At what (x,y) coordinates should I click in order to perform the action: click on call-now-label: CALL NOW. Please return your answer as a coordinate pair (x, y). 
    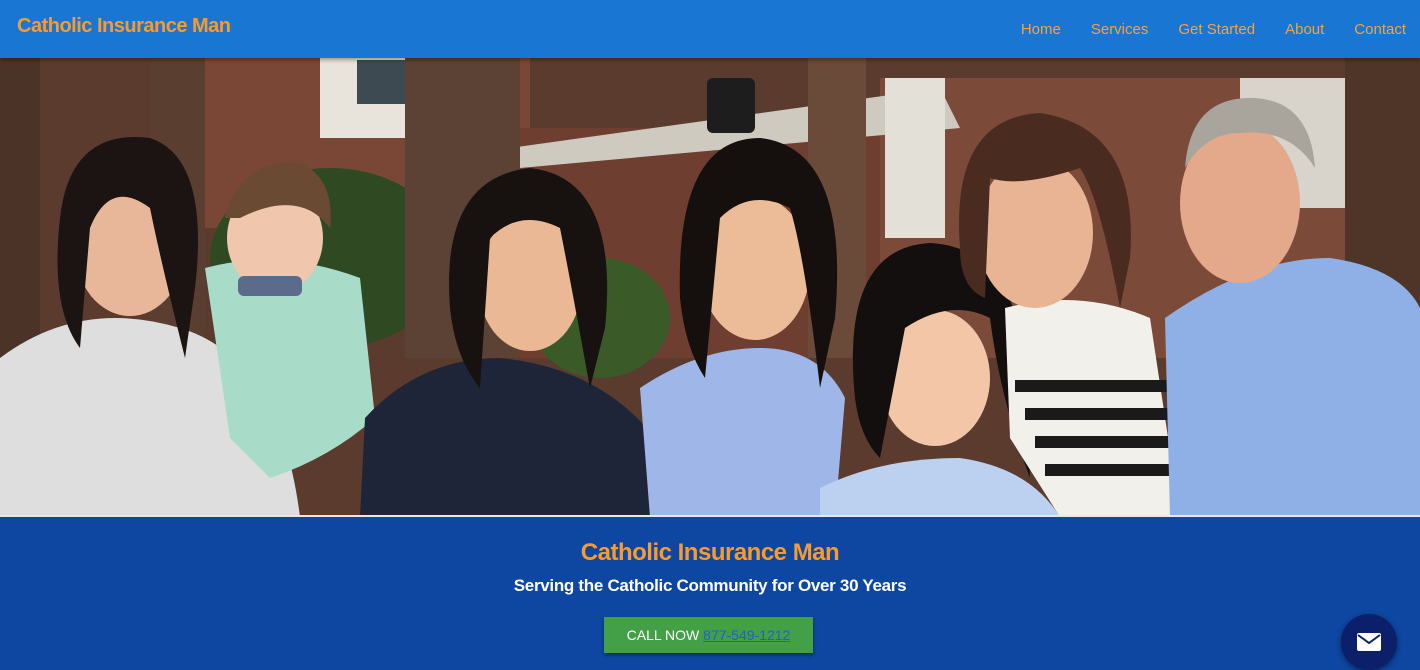
    Looking at the image, I should click on (665, 635).